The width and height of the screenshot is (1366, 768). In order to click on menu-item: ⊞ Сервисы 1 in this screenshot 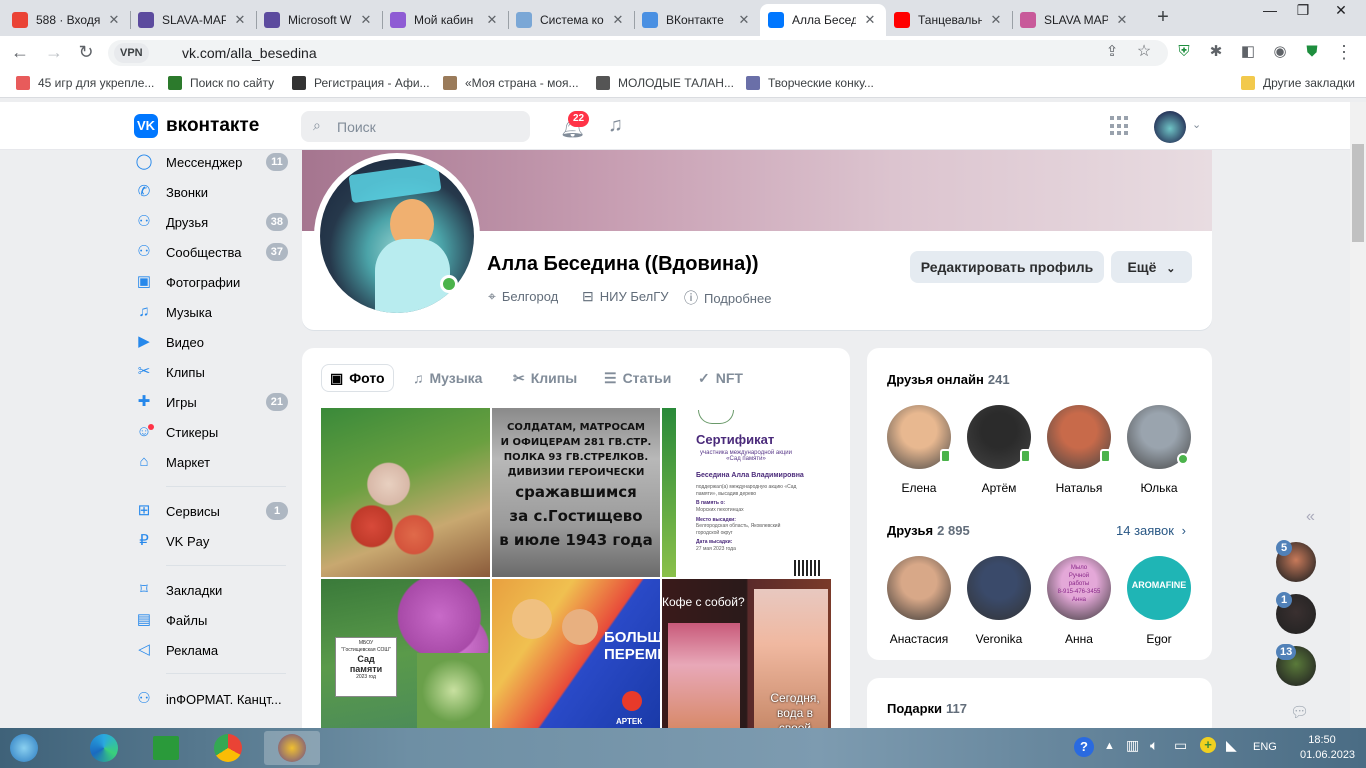, I will do `click(212, 511)`.